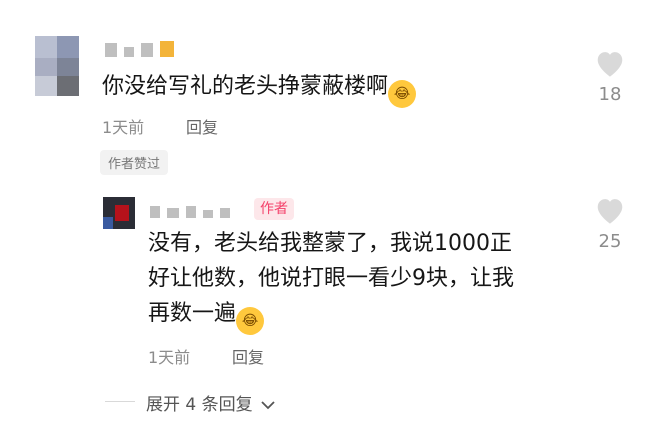 This screenshot has height=441, width=650. Describe the element at coordinates (330, 243) in the screenshot. I see `reply-text-line: 没有，老头给我整蒙了，我说1000正` at that location.